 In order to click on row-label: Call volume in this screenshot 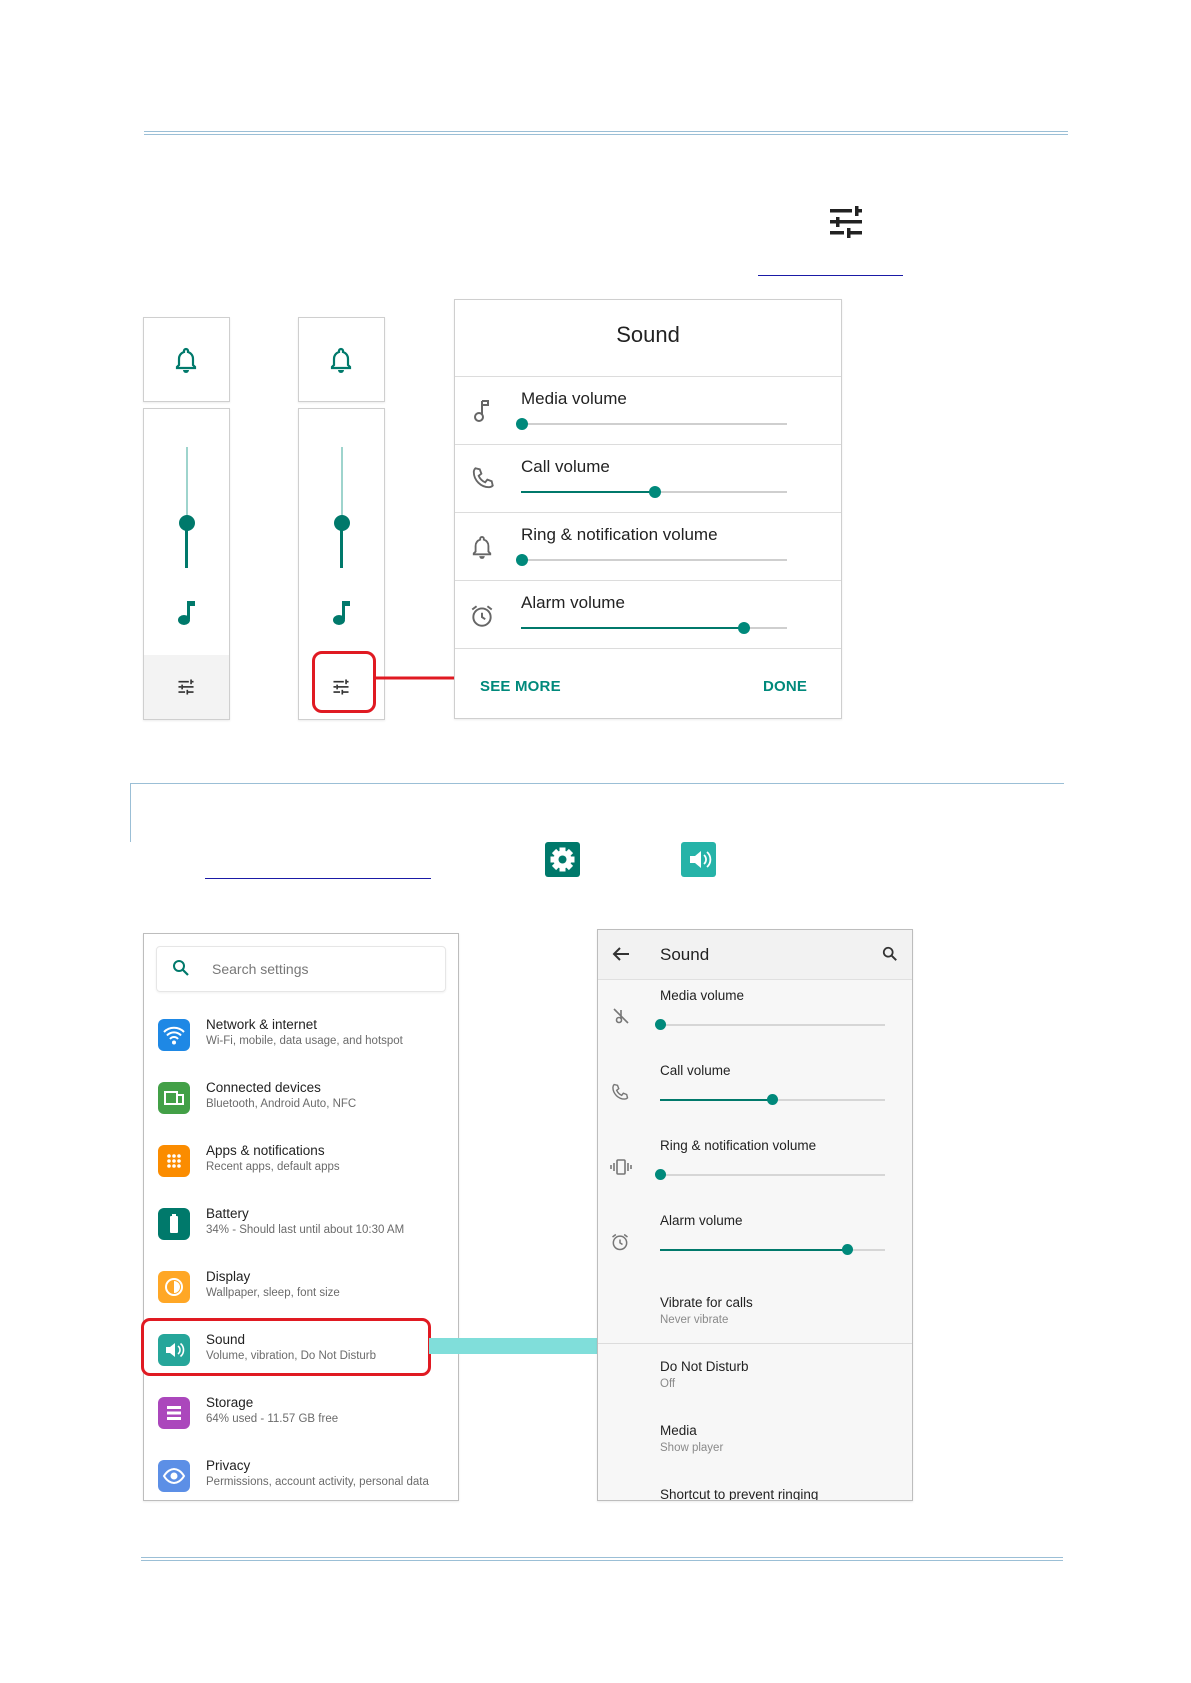, I will do `click(565, 466)`.